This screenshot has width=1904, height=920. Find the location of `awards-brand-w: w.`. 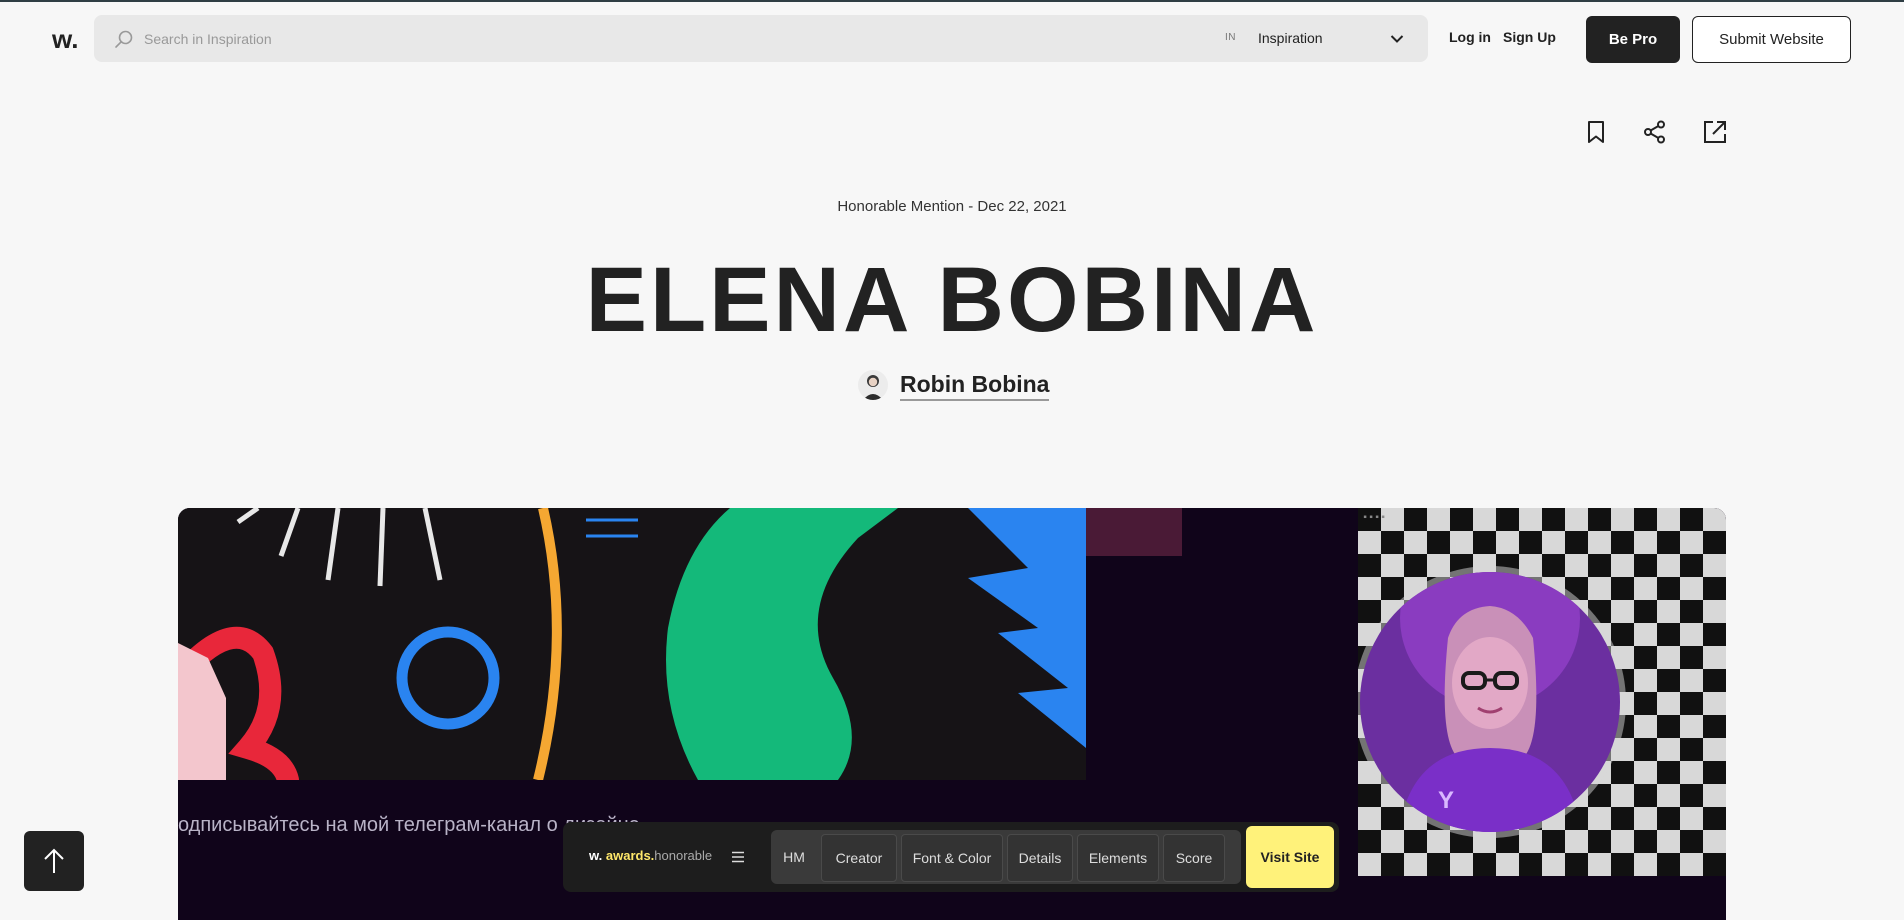

awards-brand-w: w. is located at coordinates (596, 855).